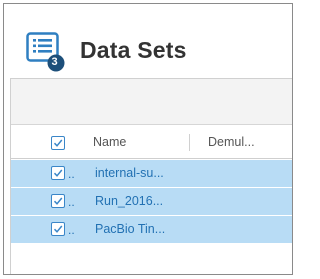  What do you see at coordinates (54, 62) in the screenshot?
I see `count-badge: 3` at bounding box center [54, 62].